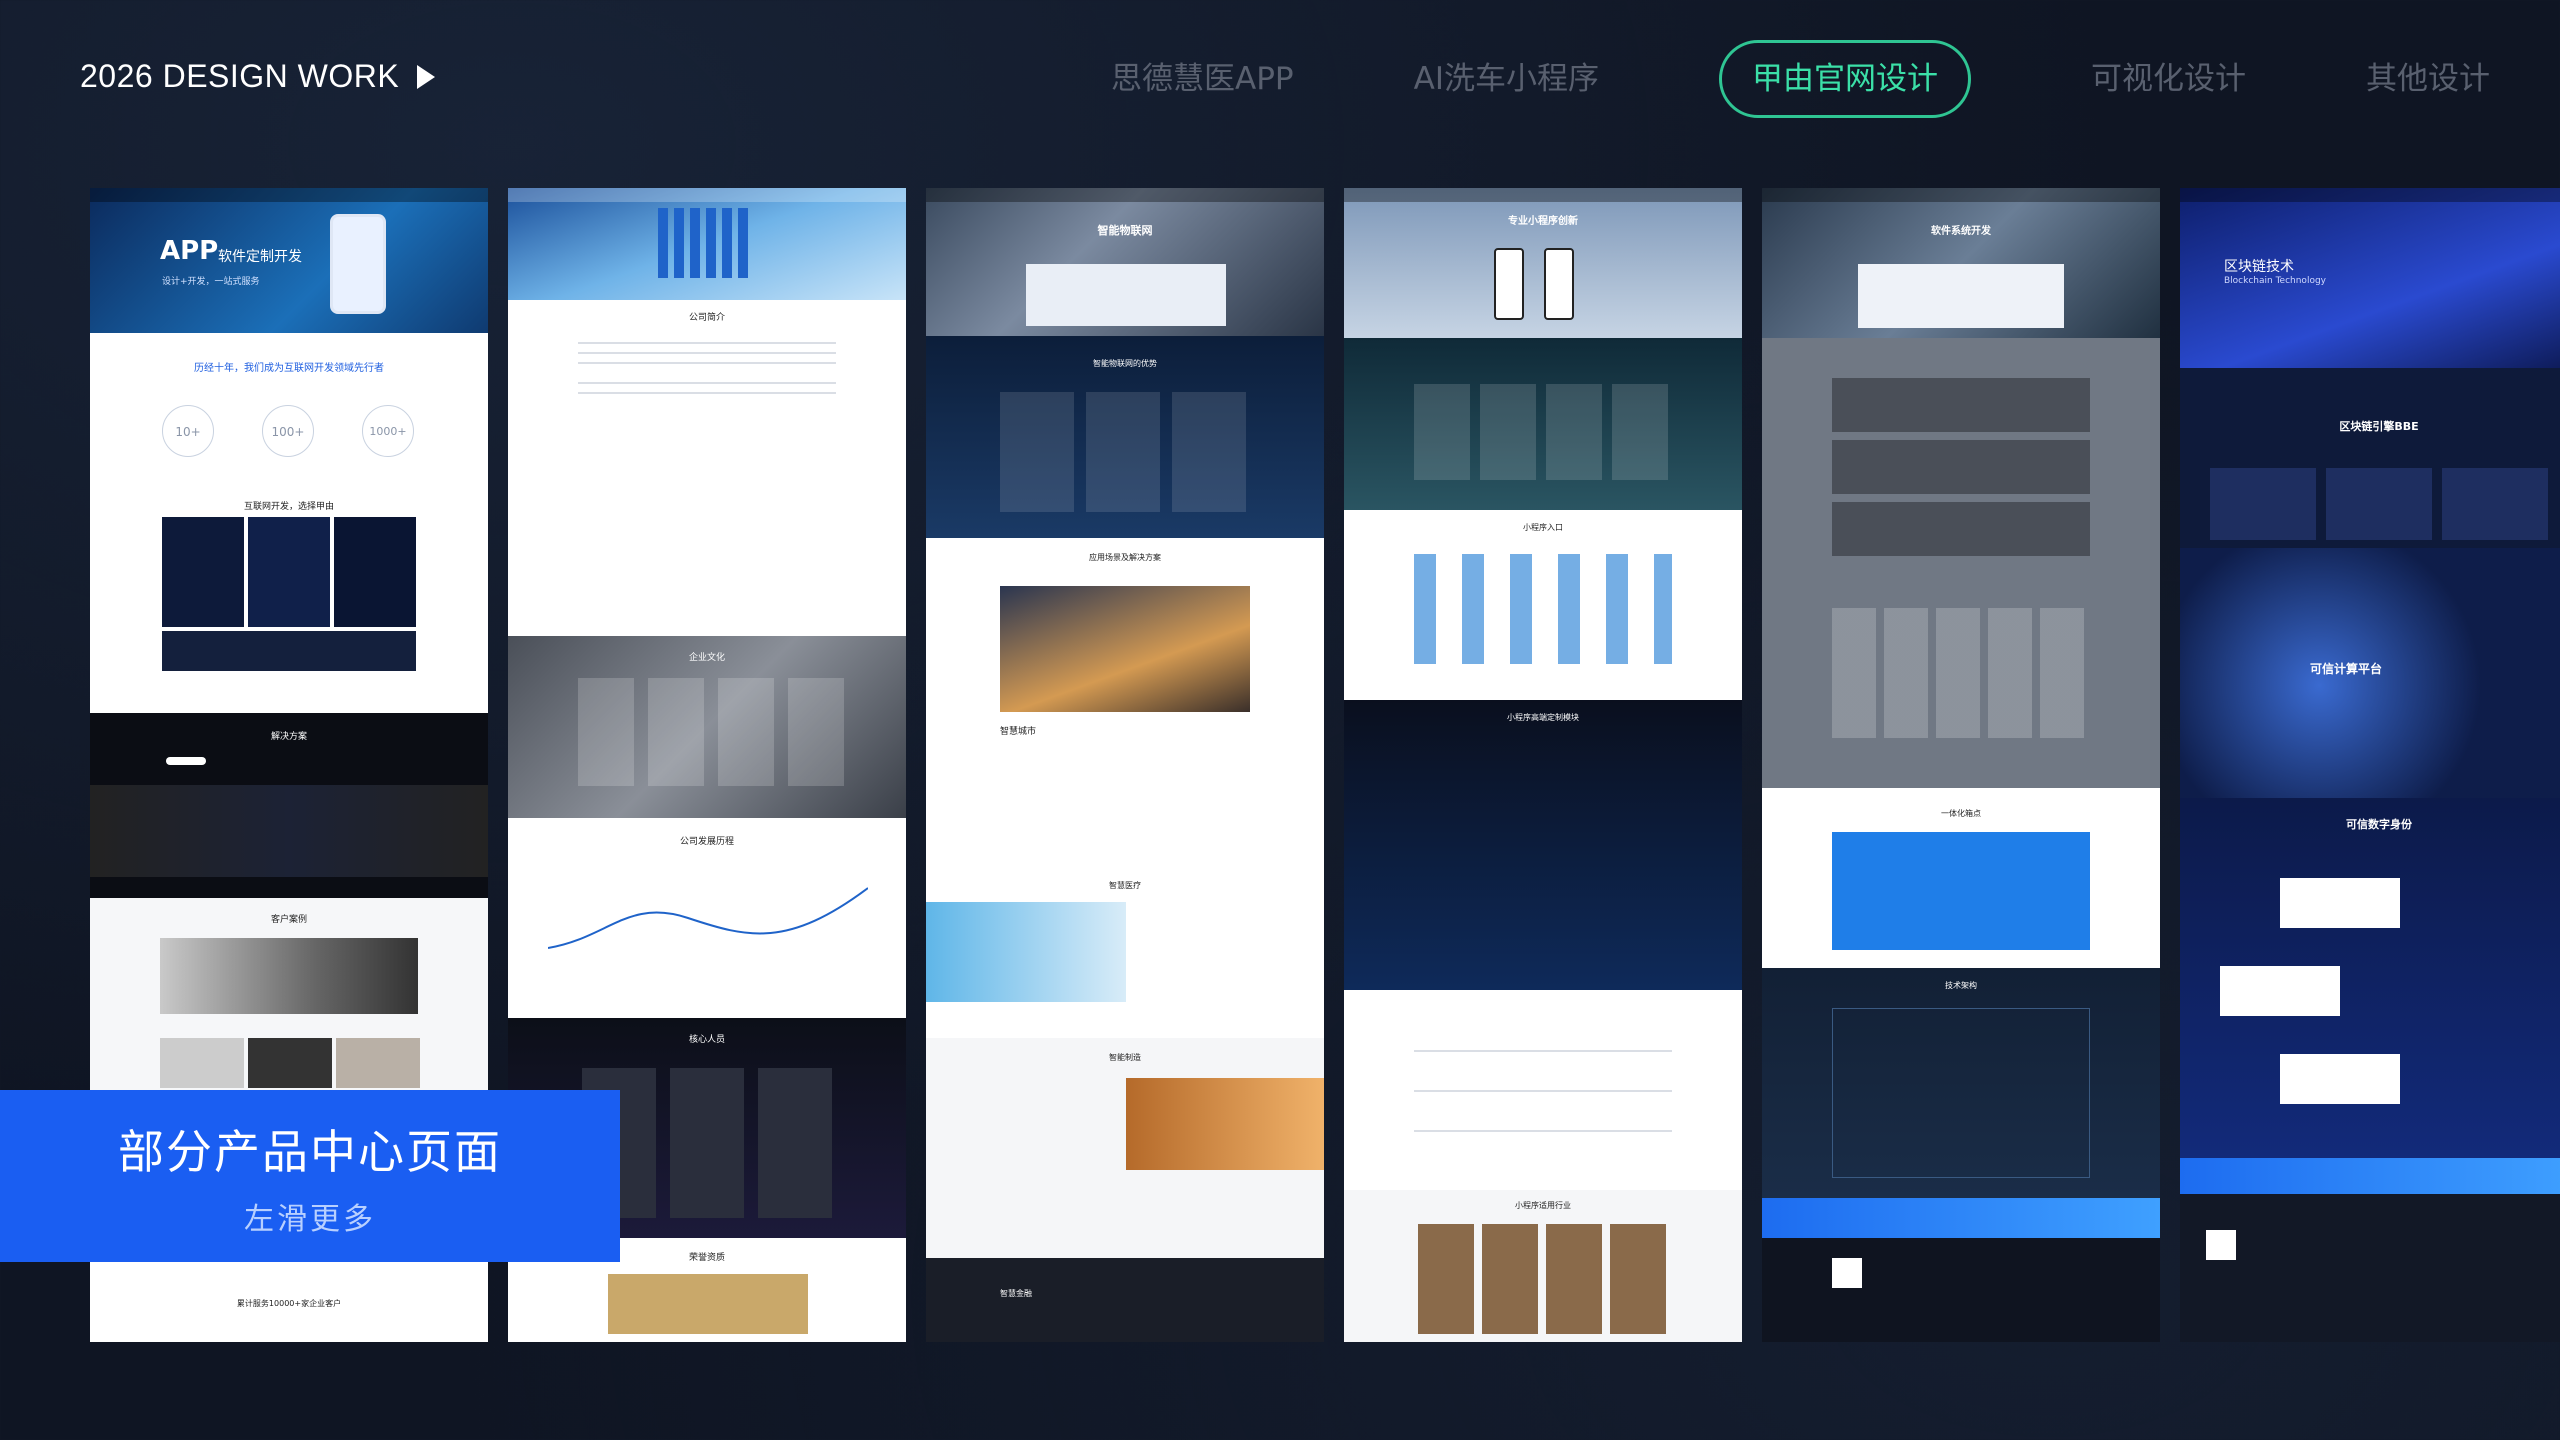  Describe the element at coordinates (310, 1219) in the screenshot. I see `promo-subtitle: 左滑更多` at that location.